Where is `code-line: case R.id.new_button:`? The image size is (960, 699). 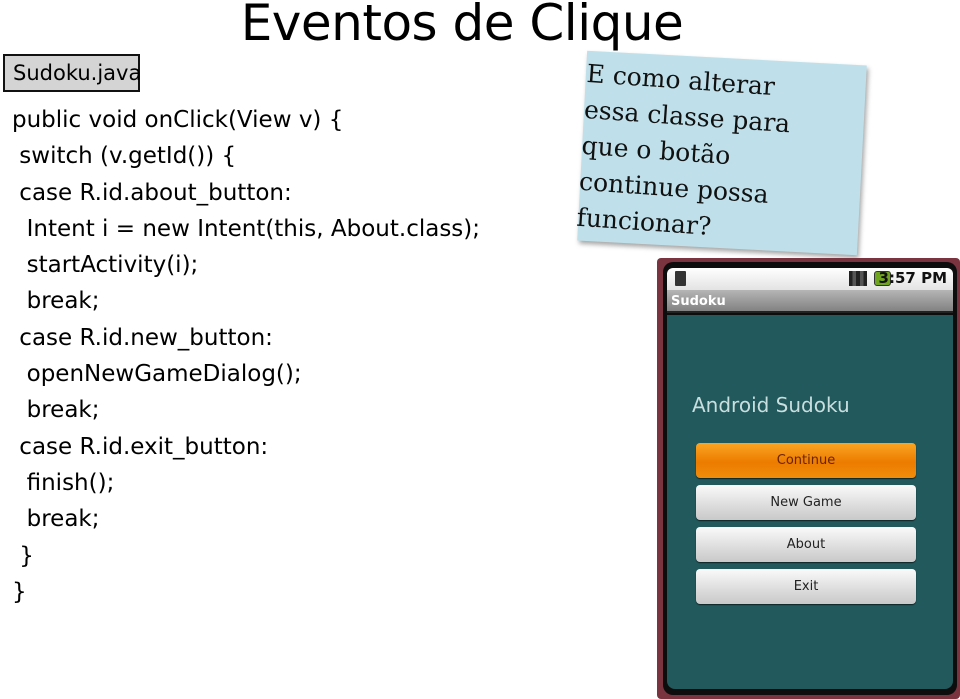 code-line: case R.id.new_button: is located at coordinates (142, 337).